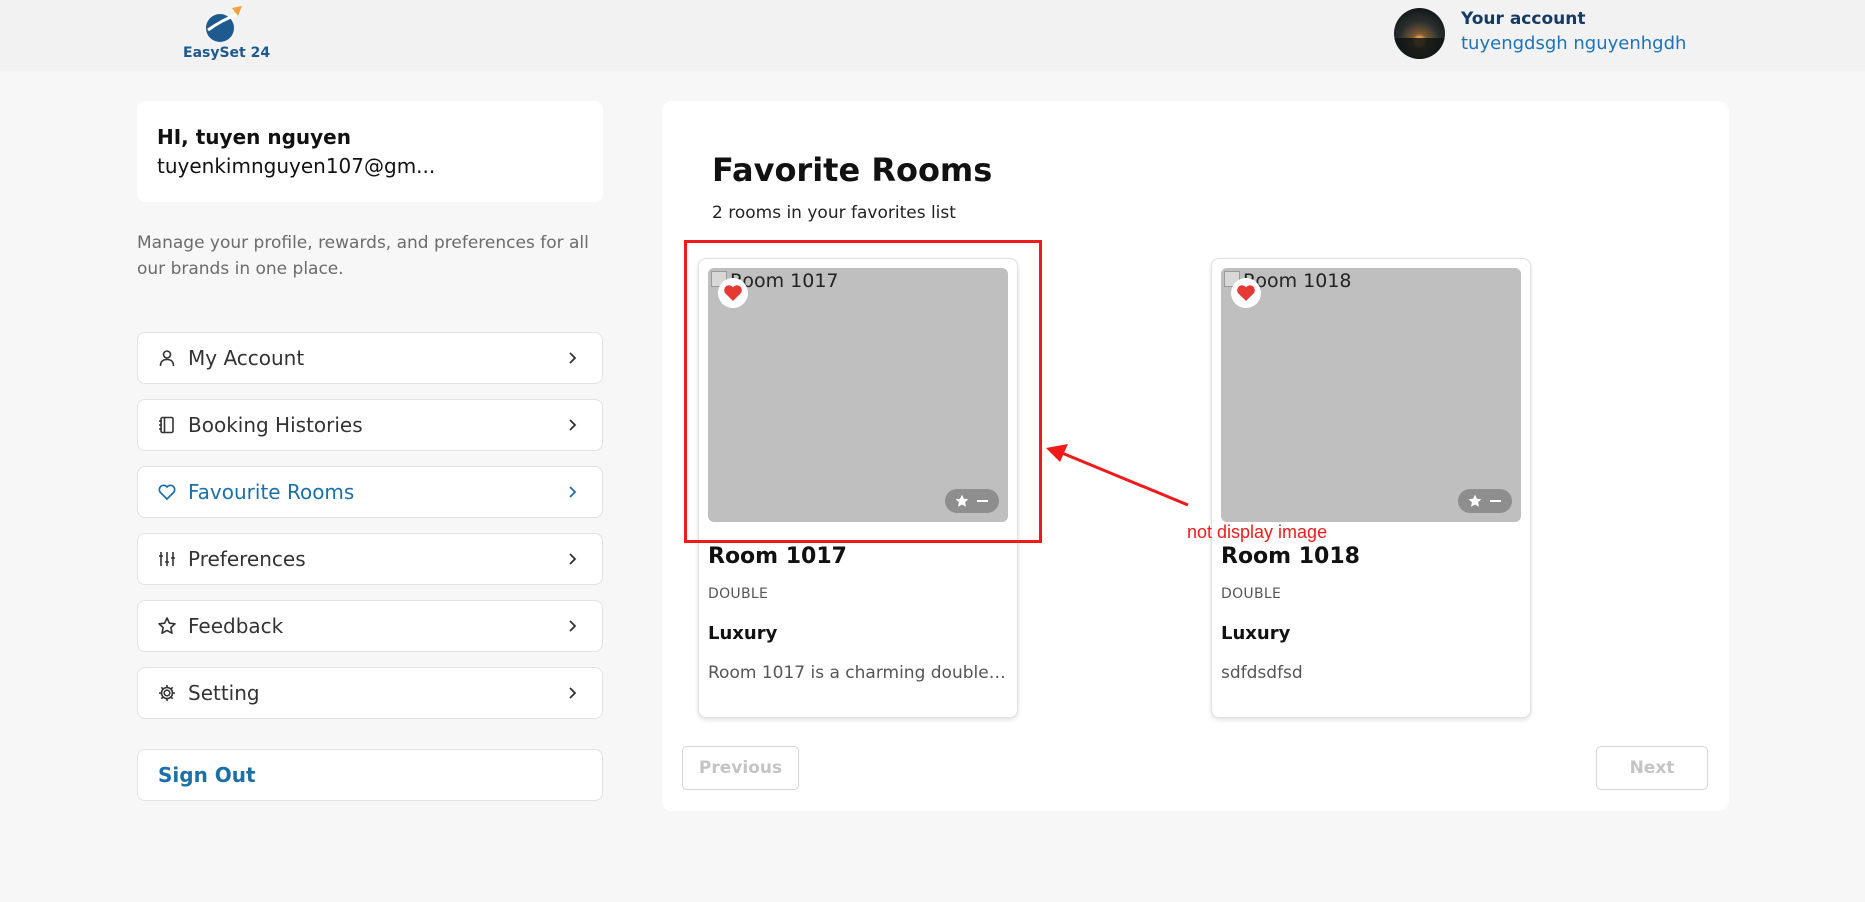  I want to click on airplane-globe-icon, so click(224, 24).